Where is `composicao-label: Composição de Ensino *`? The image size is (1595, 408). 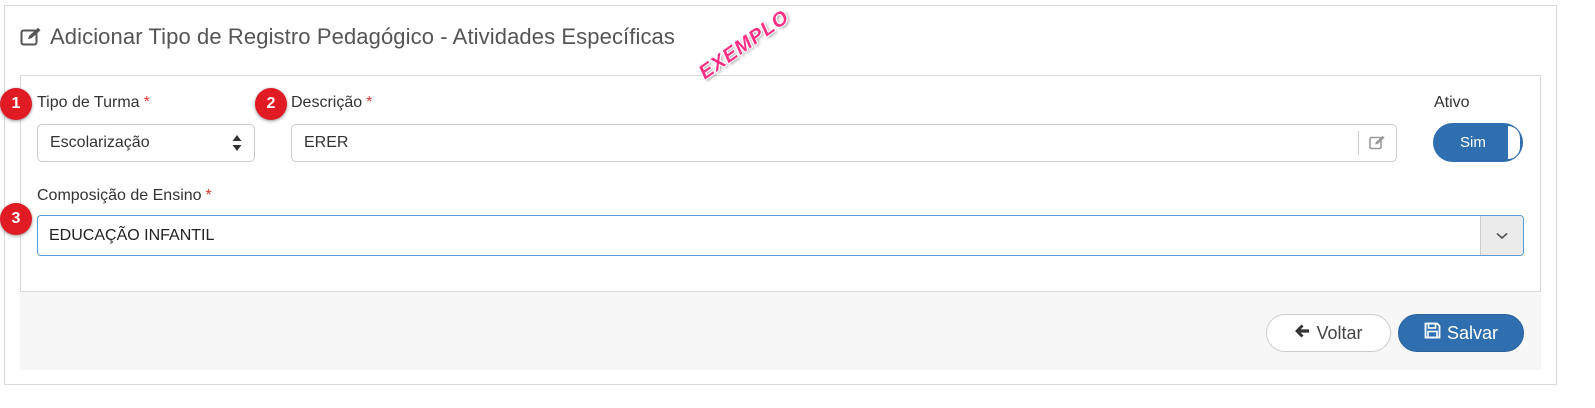 composicao-label: Composição de Ensino * is located at coordinates (124, 196).